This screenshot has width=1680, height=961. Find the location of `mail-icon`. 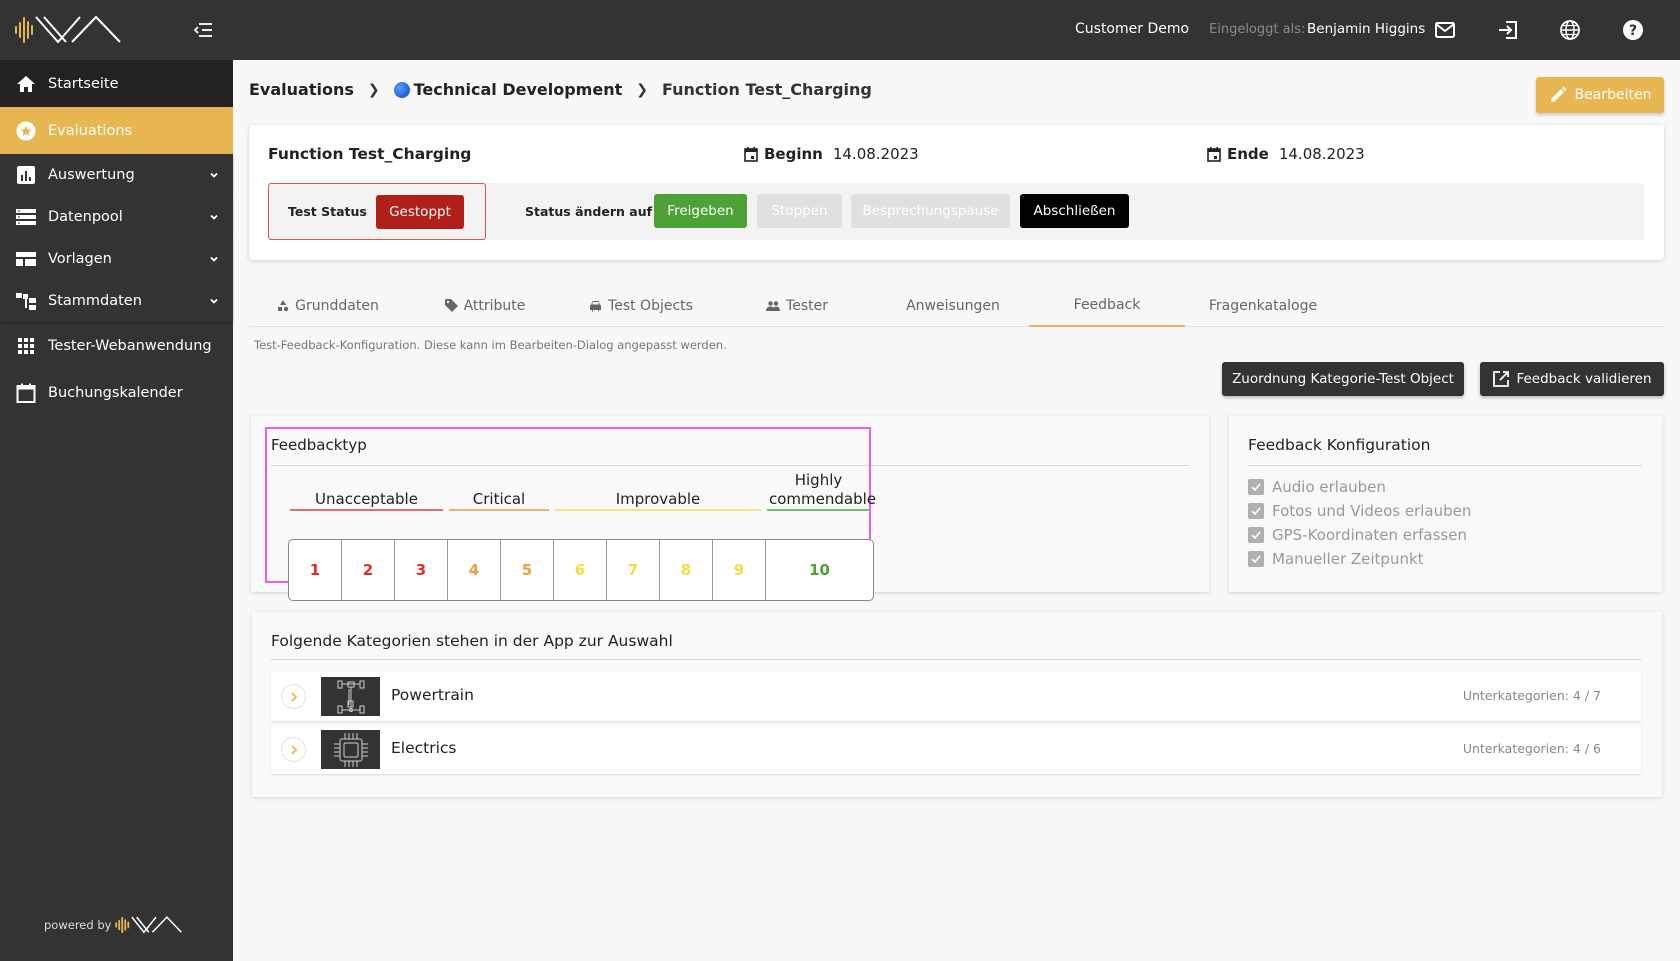

mail-icon is located at coordinates (1445, 30).